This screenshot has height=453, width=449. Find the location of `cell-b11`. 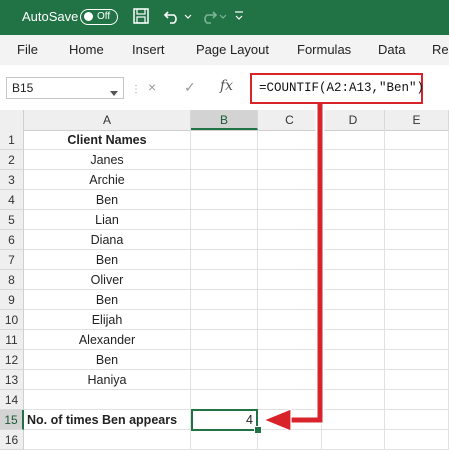

cell-b11 is located at coordinates (224, 340).